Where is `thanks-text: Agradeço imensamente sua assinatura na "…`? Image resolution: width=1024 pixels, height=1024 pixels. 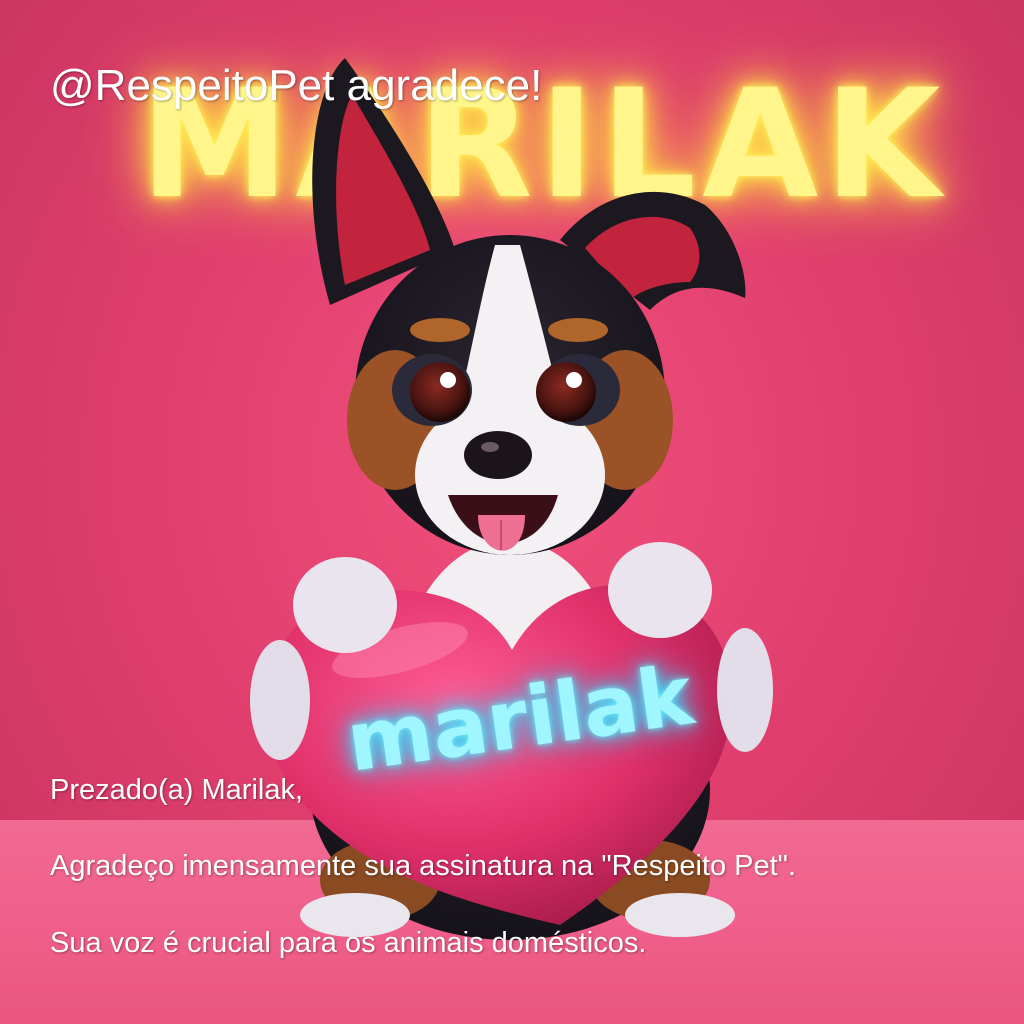
thanks-text: Agradeço imensamente sua assinatura na "… is located at coordinates (423, 866).